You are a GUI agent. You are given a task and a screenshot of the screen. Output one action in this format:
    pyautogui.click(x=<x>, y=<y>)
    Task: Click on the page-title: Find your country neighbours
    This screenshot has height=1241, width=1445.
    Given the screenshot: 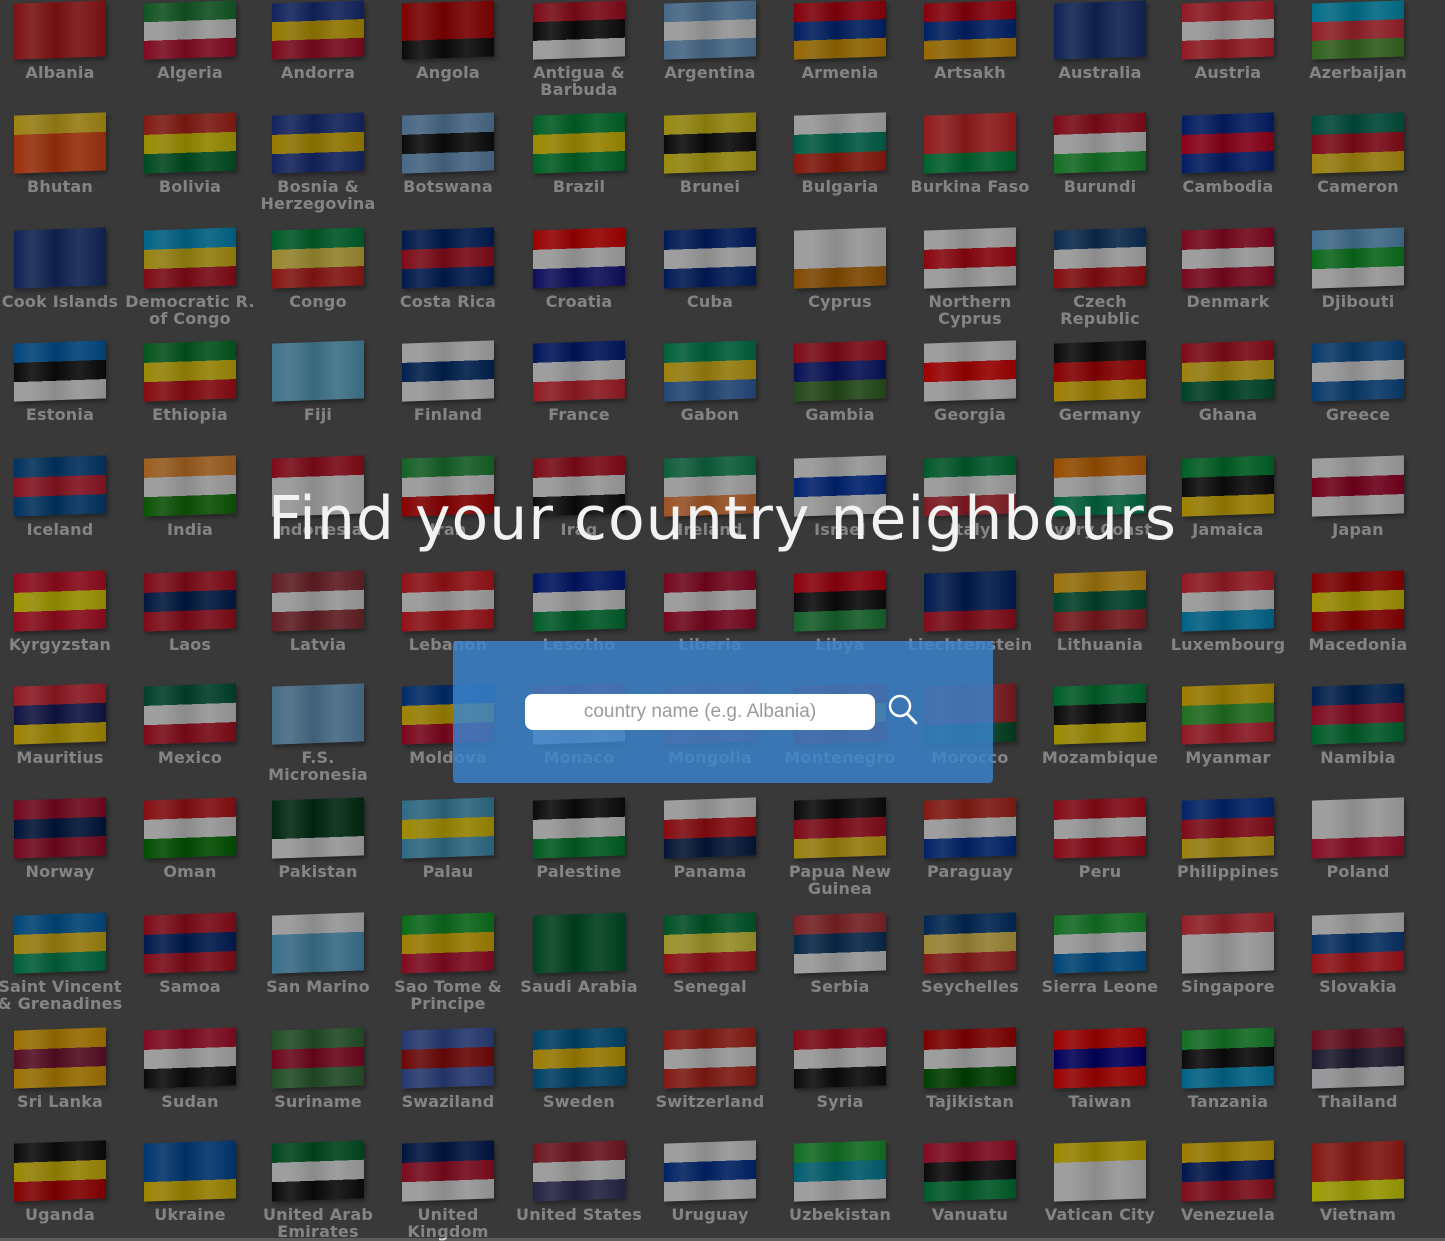 What is the action you would take?
    pyautogui.click(x=722, y=519)
    